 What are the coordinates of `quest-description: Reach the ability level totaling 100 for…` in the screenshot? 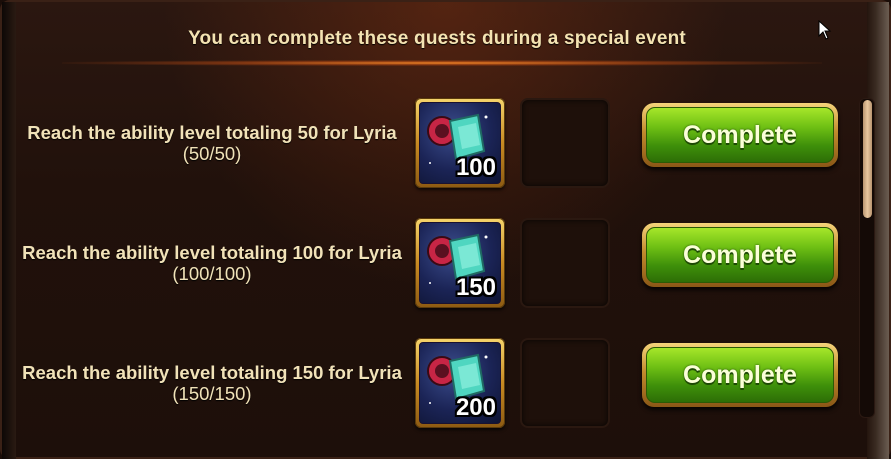 It's located at (212, 263).